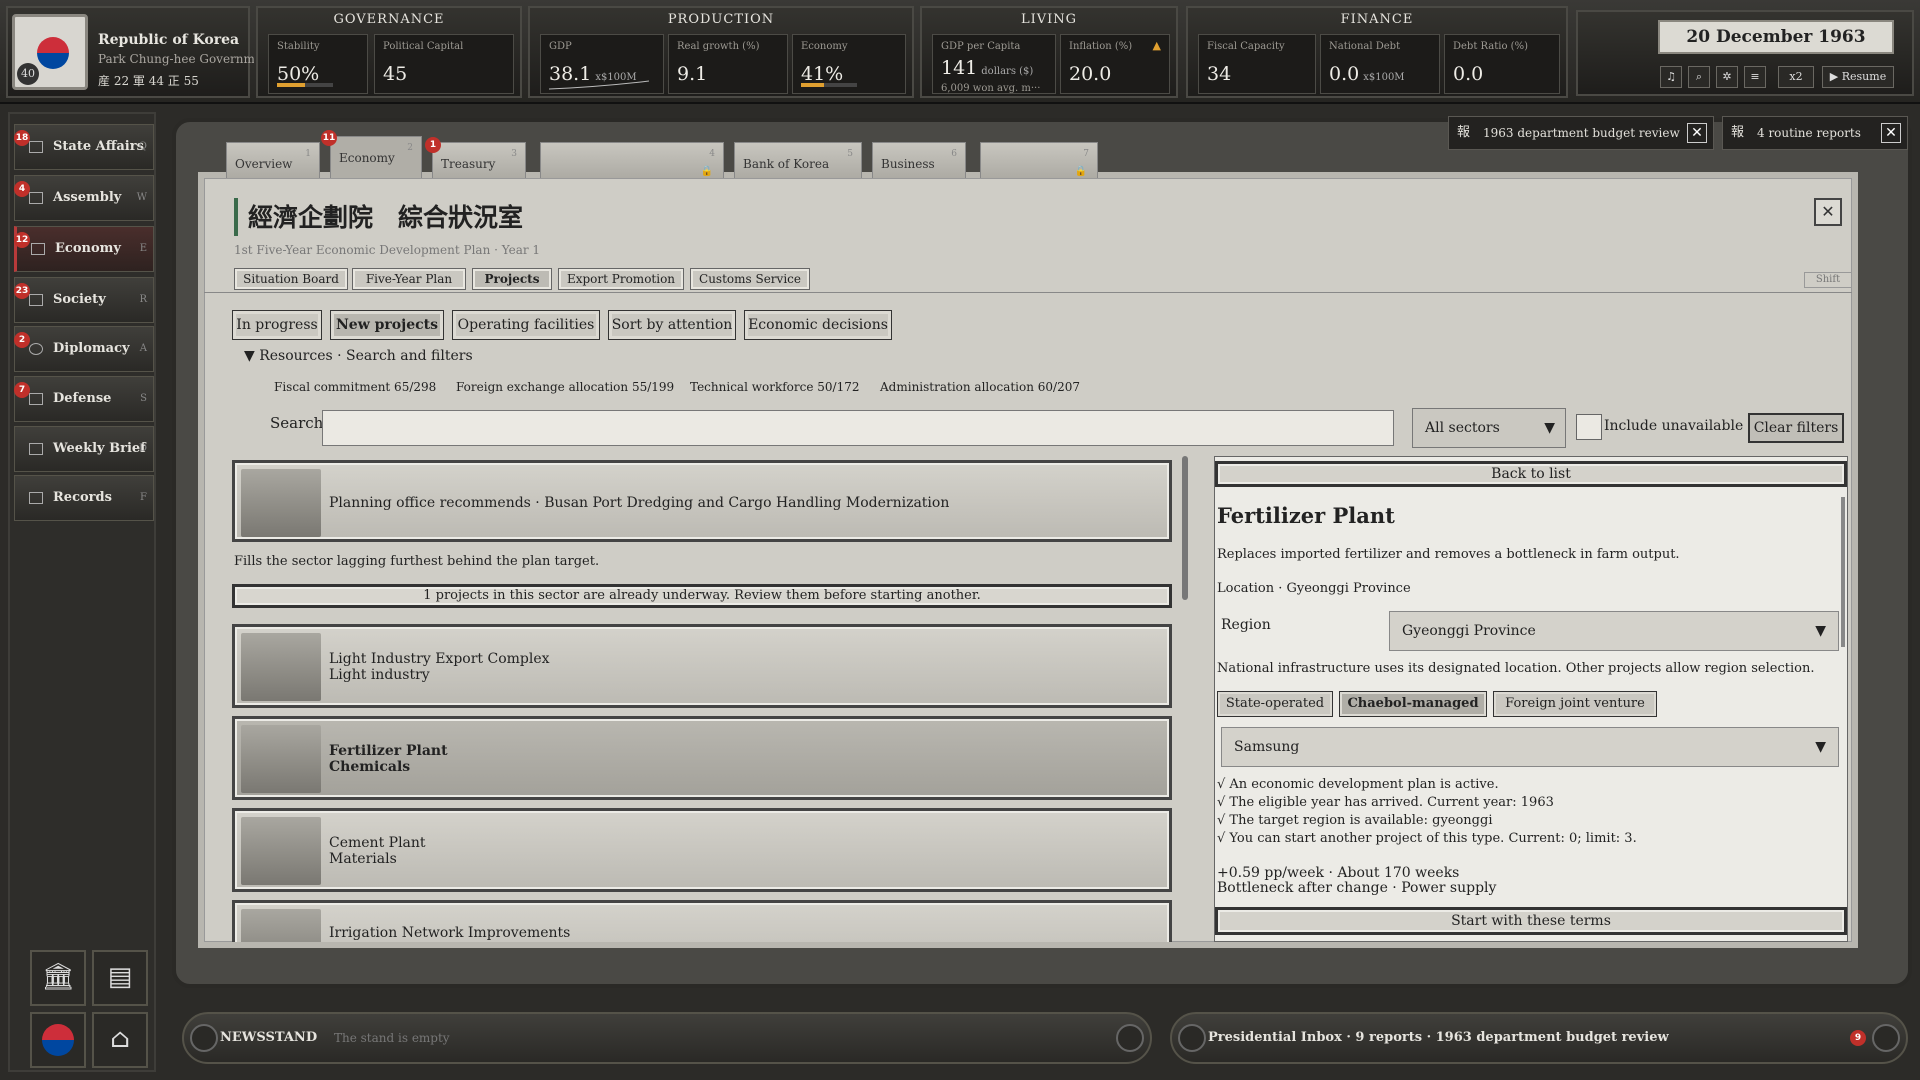  I want to click on subtab-situation-board: Situation Board, so click(291, 279).